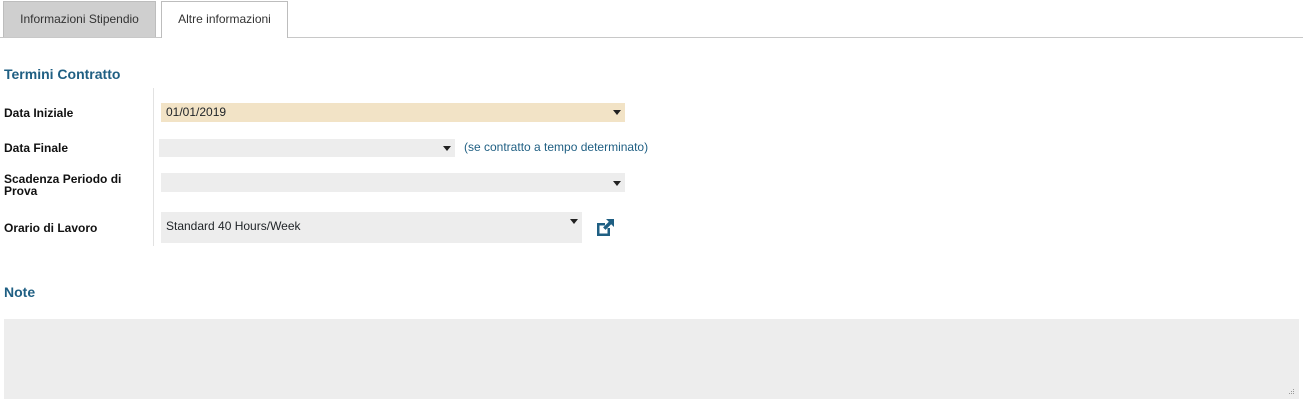 The image size is (1303, 406). Describe the element at coordinates (39, 113) in the screenshot. I see `data-iniziale-label: Data Iniziale` at that location.